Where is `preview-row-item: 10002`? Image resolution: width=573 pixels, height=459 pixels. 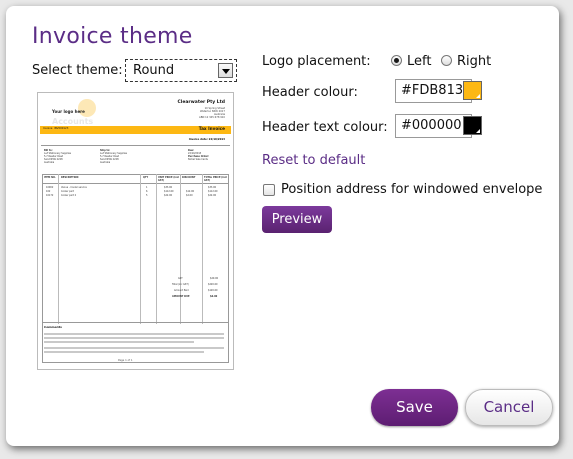
preview-row-item: 10002 is located at coordinates (50, 187).